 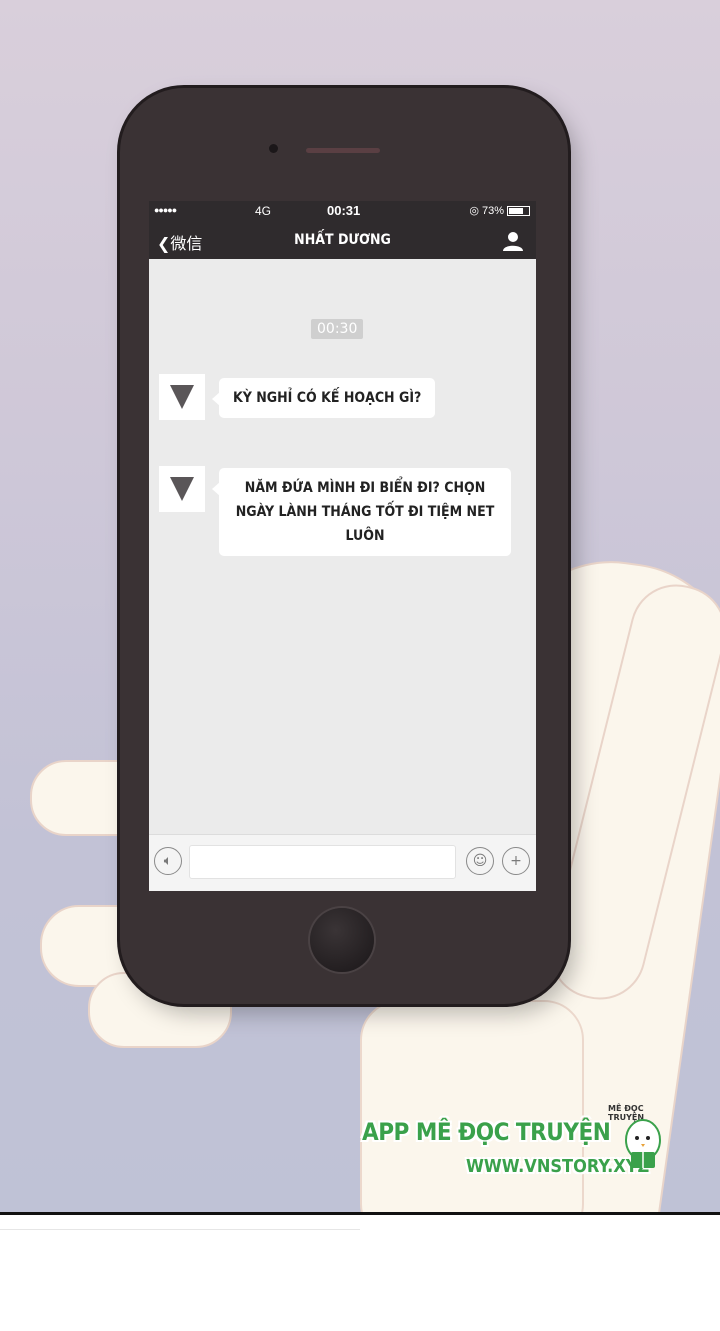 What do you see at coordinates (342, 940) in the screenshot?
I see `home-button` at bounding box center [342, 940].